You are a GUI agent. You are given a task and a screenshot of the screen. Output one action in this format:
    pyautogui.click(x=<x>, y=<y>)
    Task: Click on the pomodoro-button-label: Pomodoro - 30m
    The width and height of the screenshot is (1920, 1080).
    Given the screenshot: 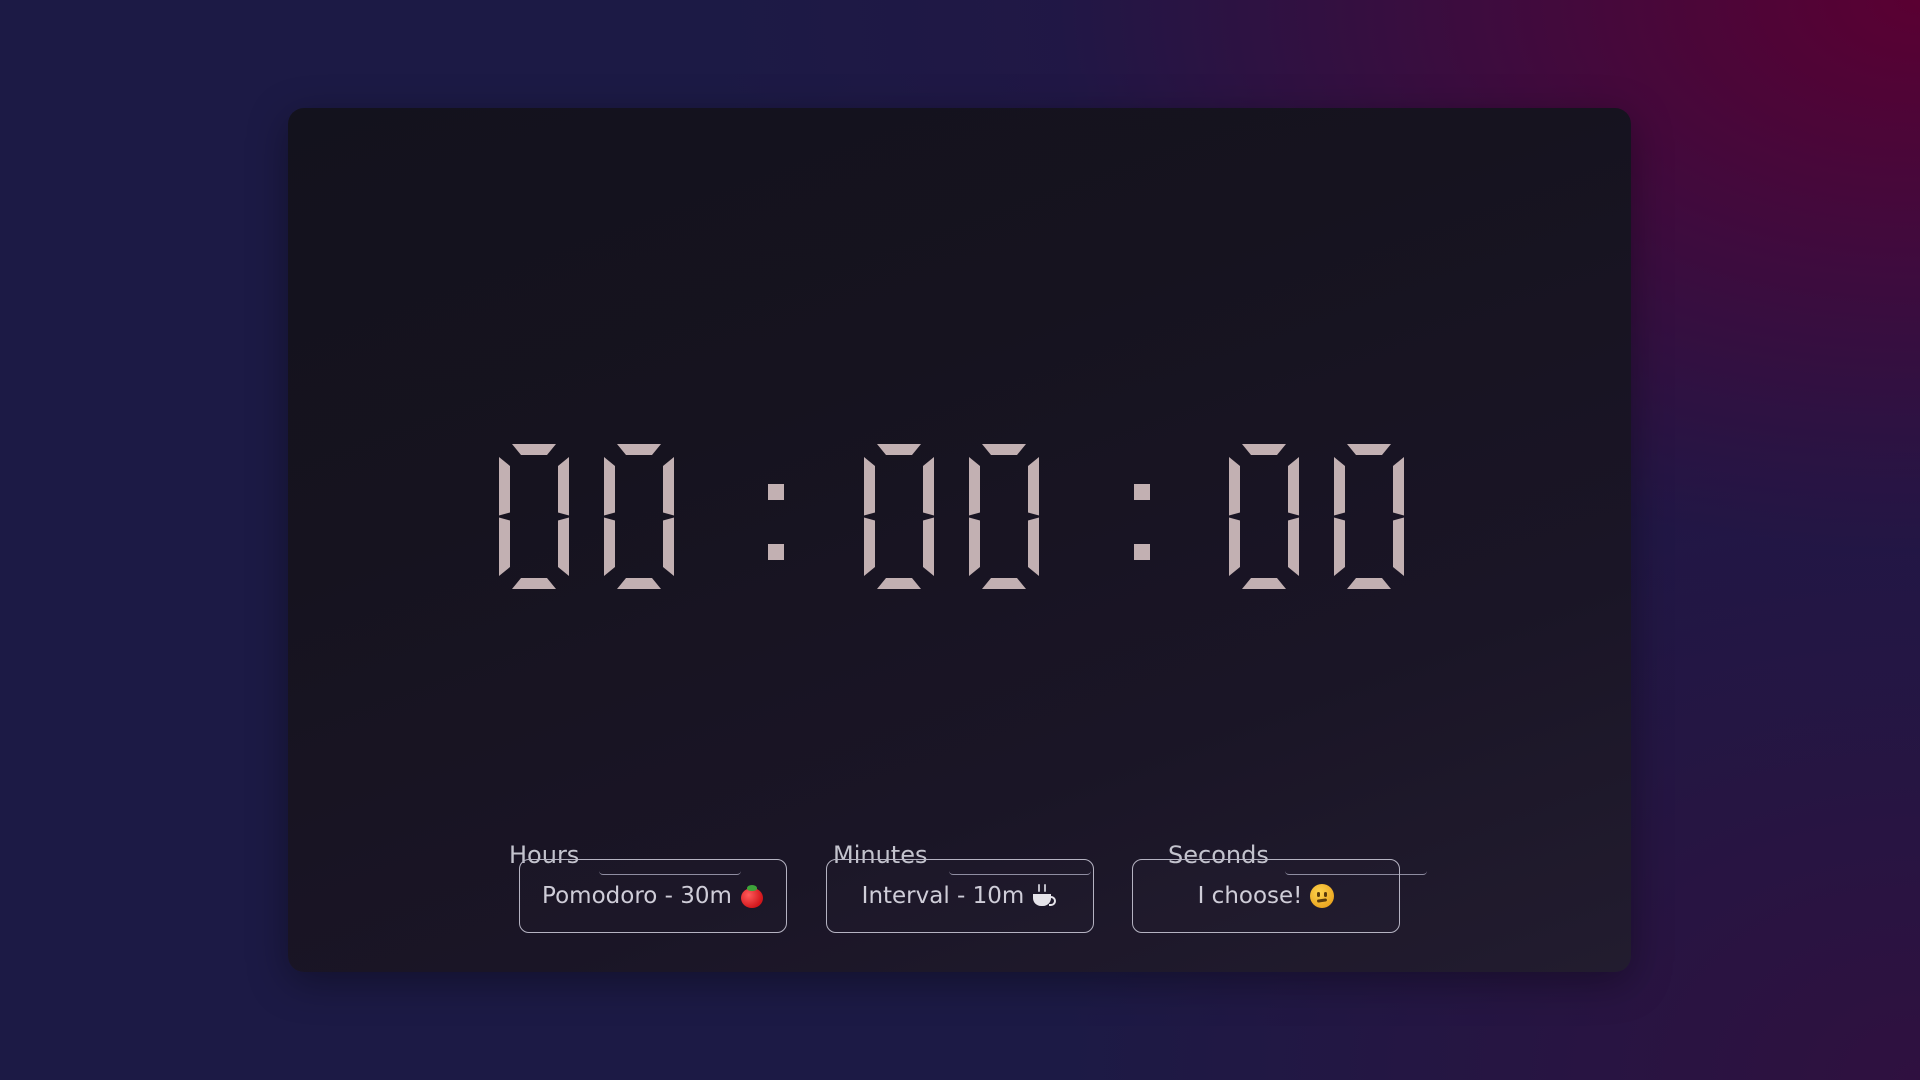 What is the action you would take?
    pyautogui.click(x=637, y=896)
    